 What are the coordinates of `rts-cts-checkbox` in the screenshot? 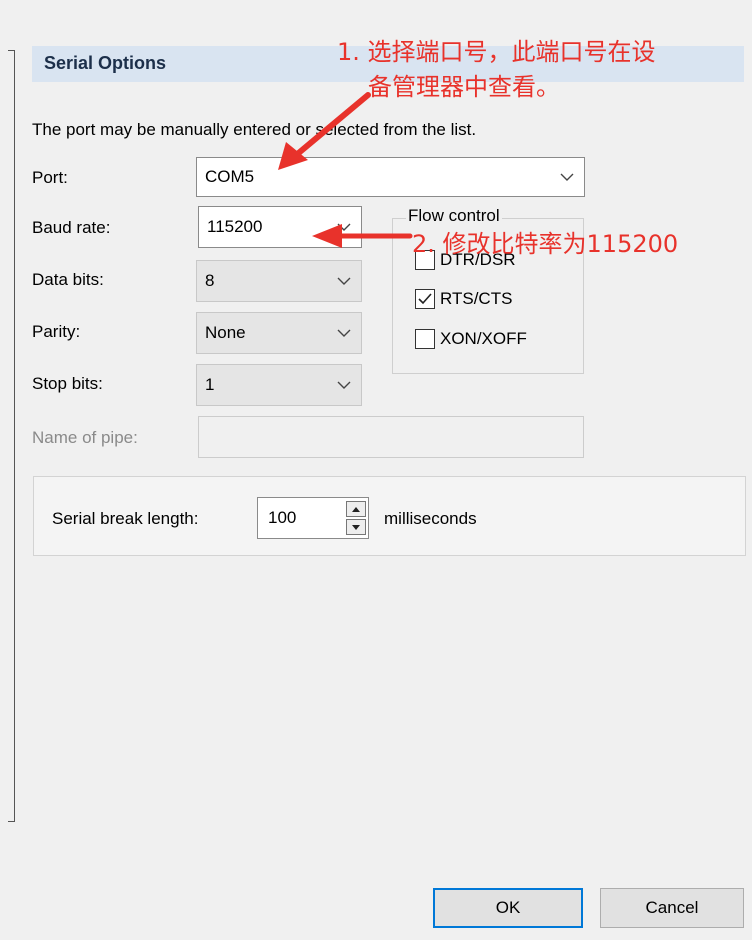 It's located at (425, 299).